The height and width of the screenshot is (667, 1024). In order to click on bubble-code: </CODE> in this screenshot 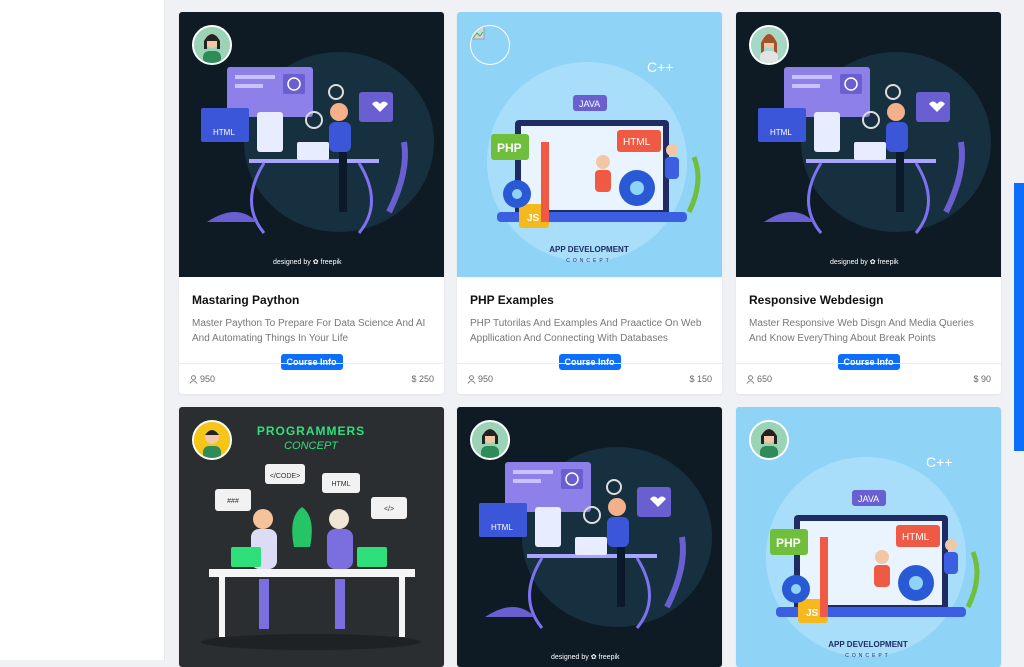, I will do `click(285, 476)`.